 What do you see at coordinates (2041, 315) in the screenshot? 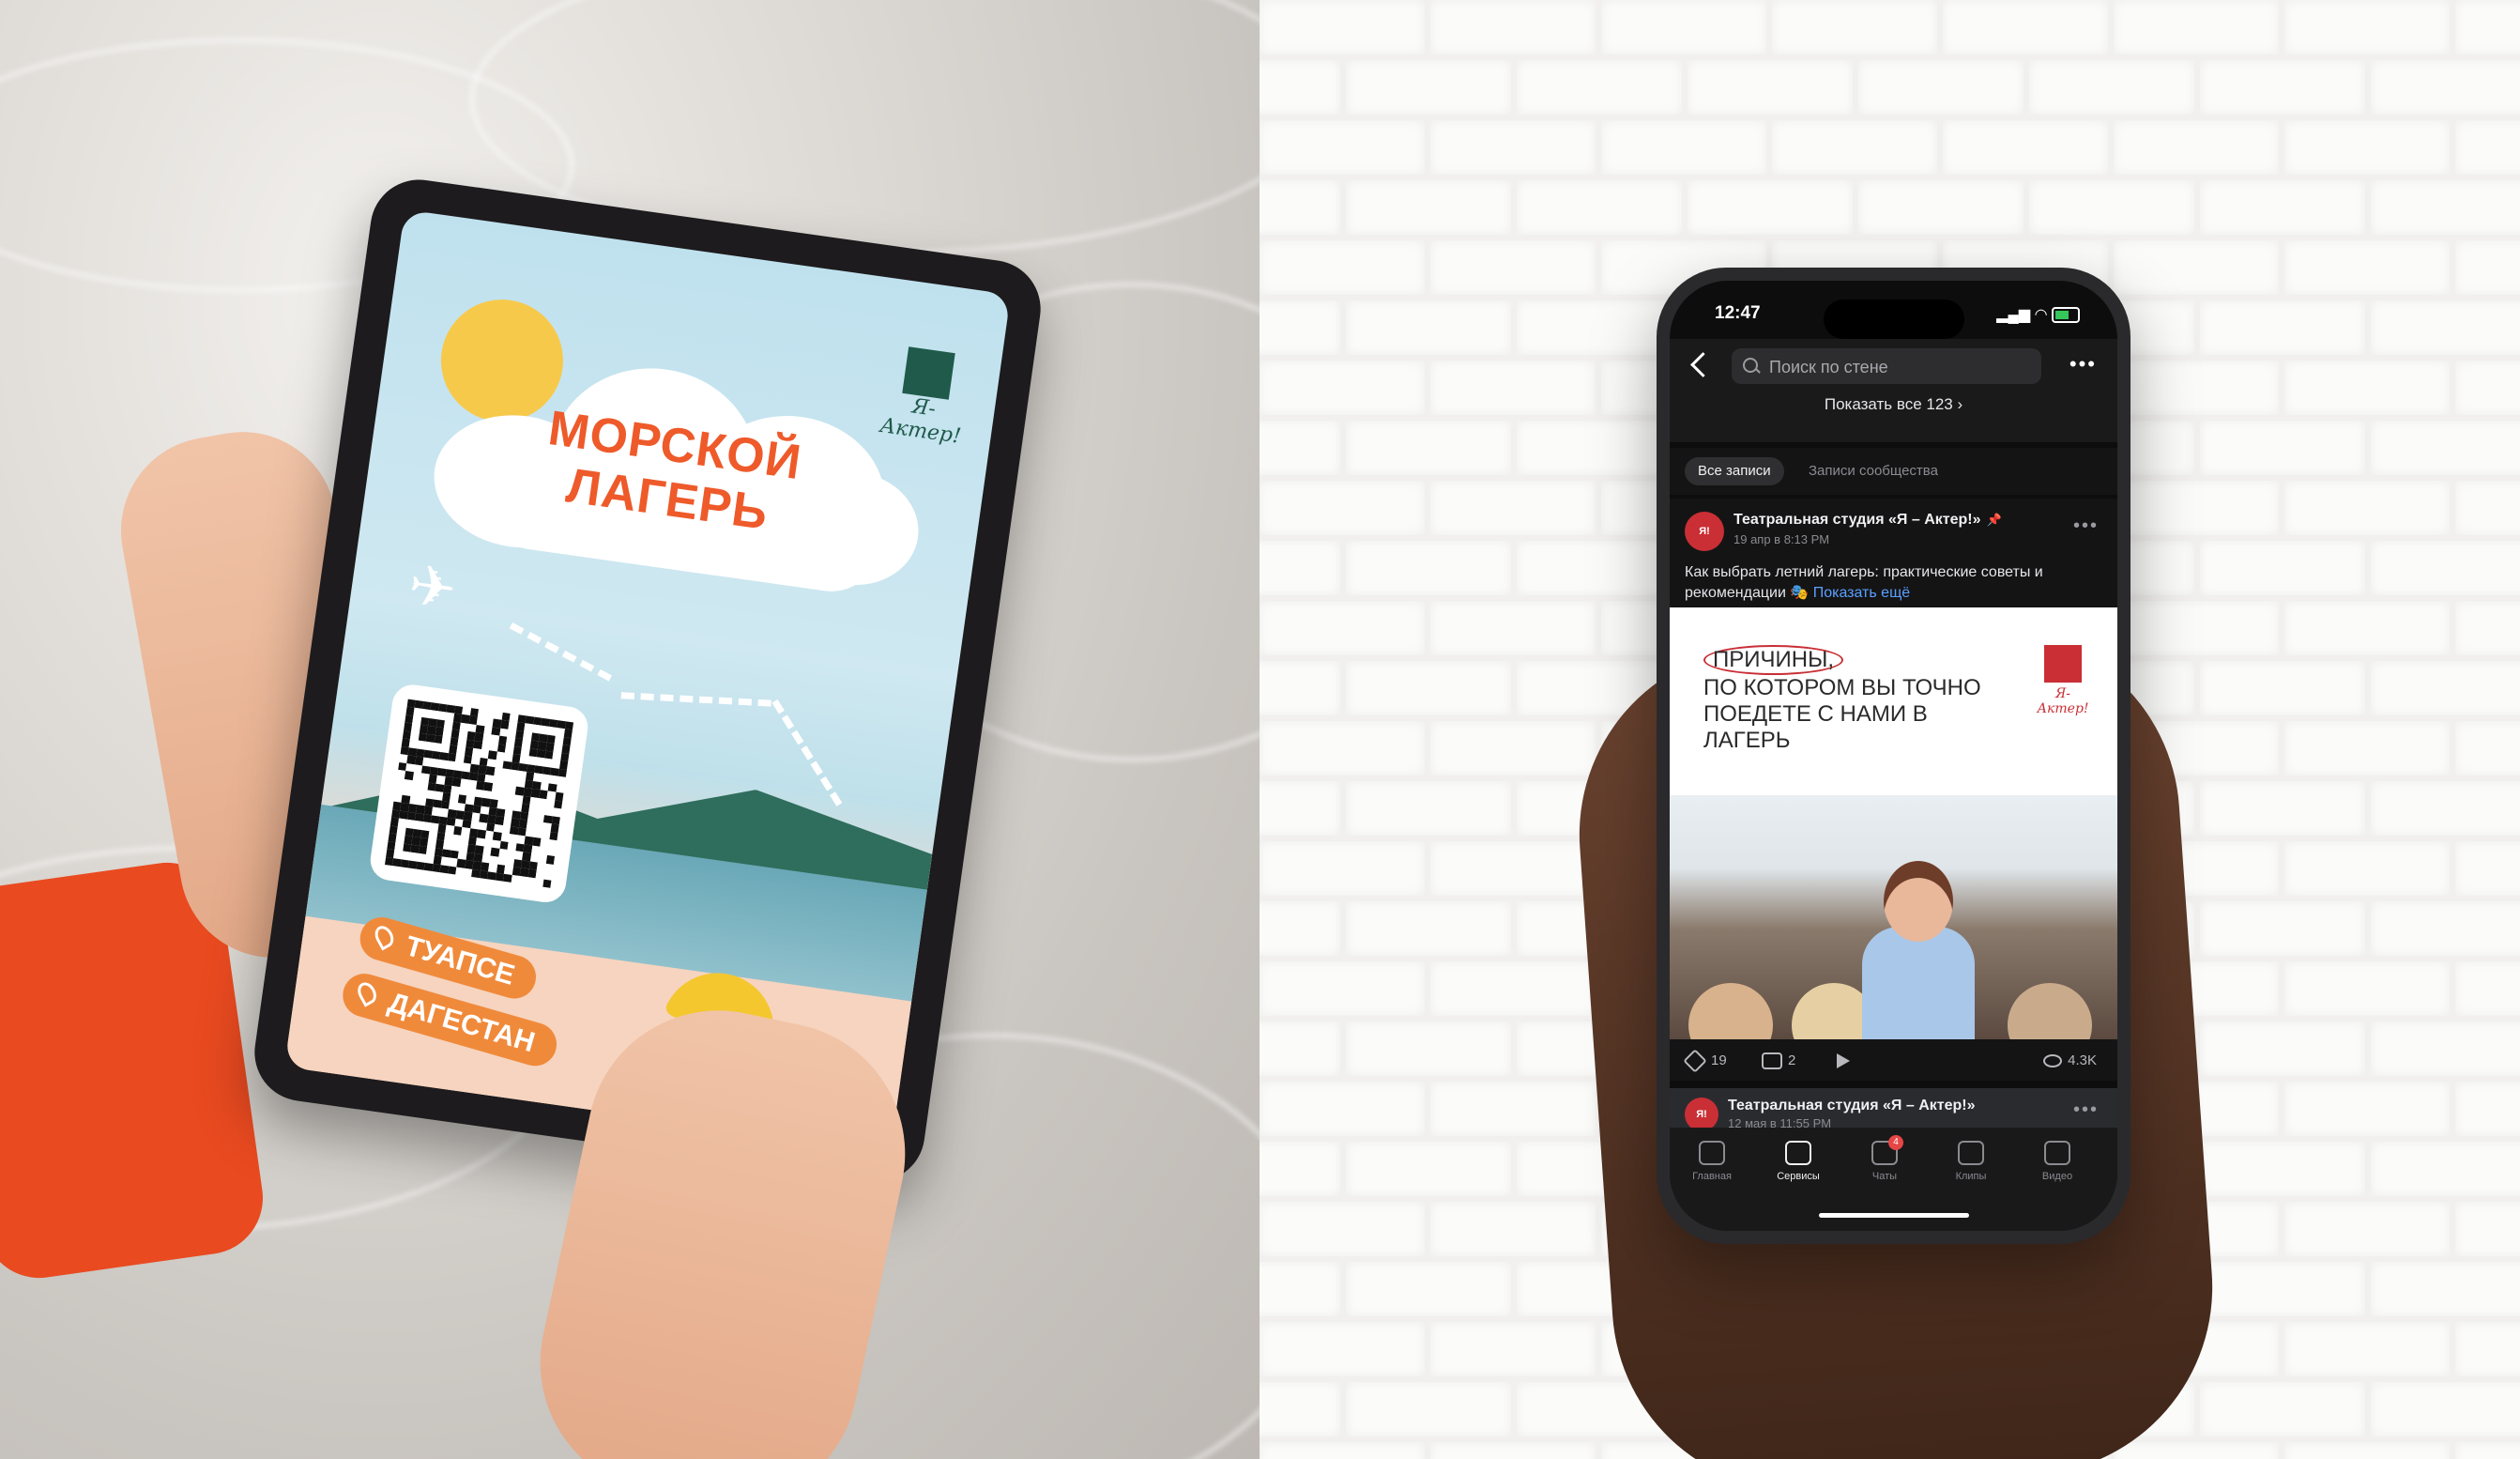
I see `wifi-icon: ◠` at bounding box center [2041, 315].